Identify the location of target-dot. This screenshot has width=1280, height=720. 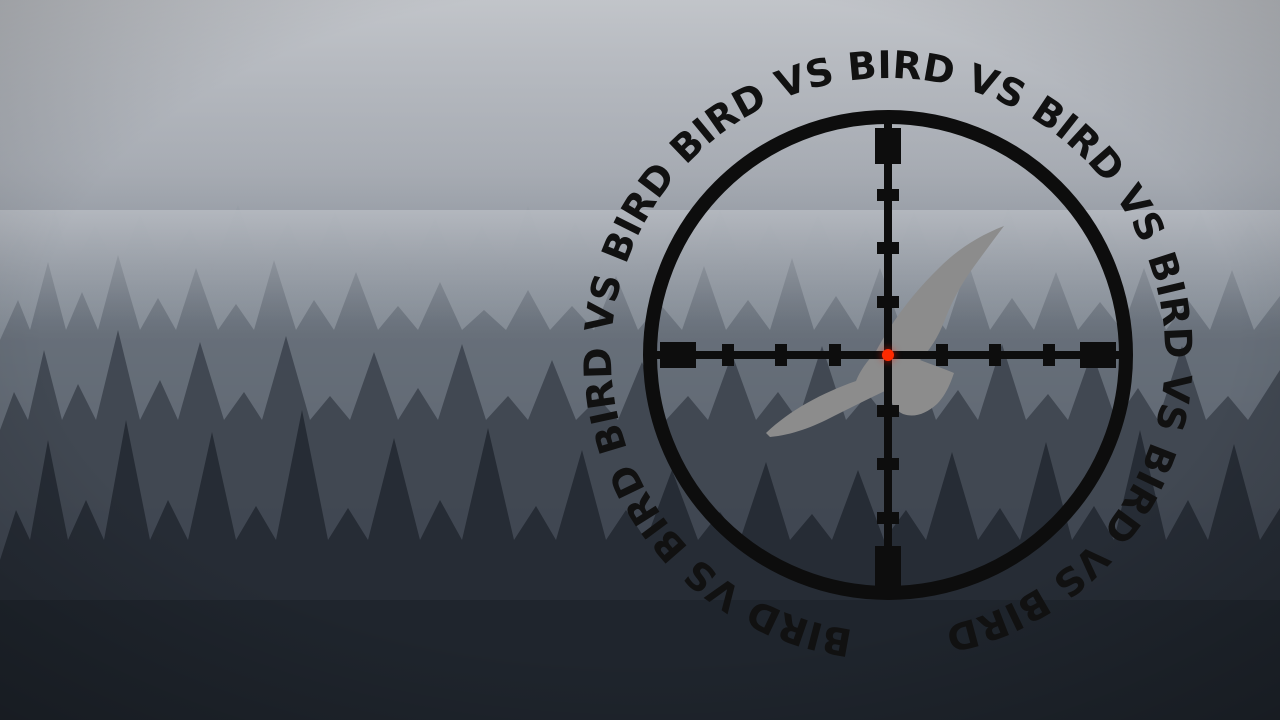
(888, 355).